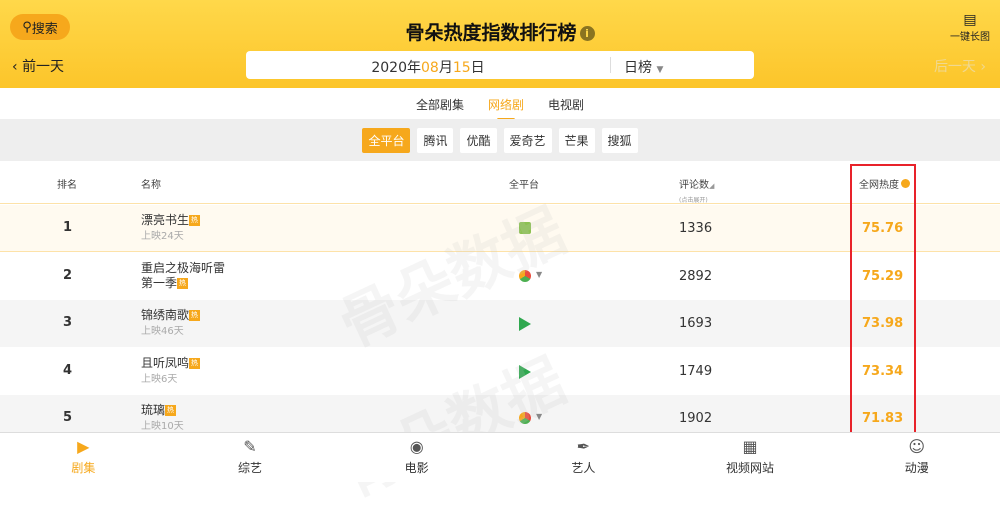 Image resolution: width=1000 pixels, height=514 pixels. What do you see at coordinates (696, 418) in the screenshot?
I see `comment-count: 1902` at bounding box center [696, 418].